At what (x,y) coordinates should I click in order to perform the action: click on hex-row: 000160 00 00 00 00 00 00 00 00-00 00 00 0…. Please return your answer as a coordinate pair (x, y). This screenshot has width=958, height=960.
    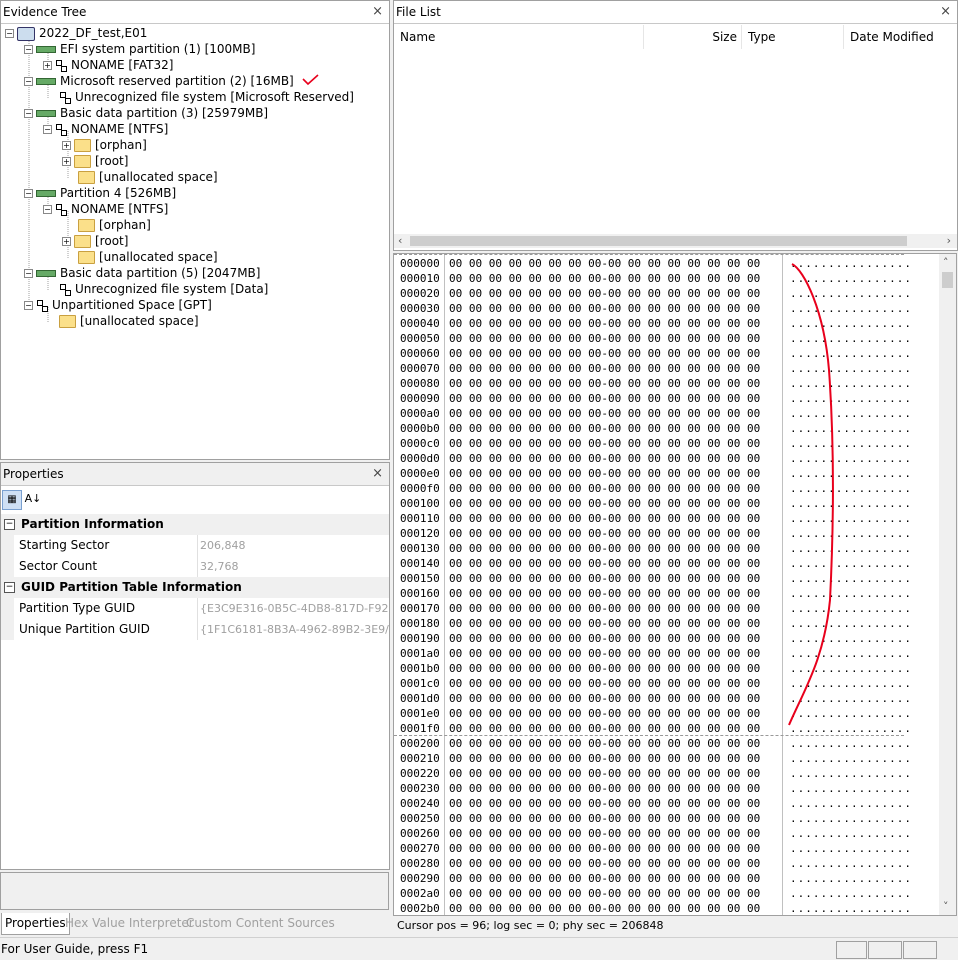
    Looking at the image, I should click on (667, 593).